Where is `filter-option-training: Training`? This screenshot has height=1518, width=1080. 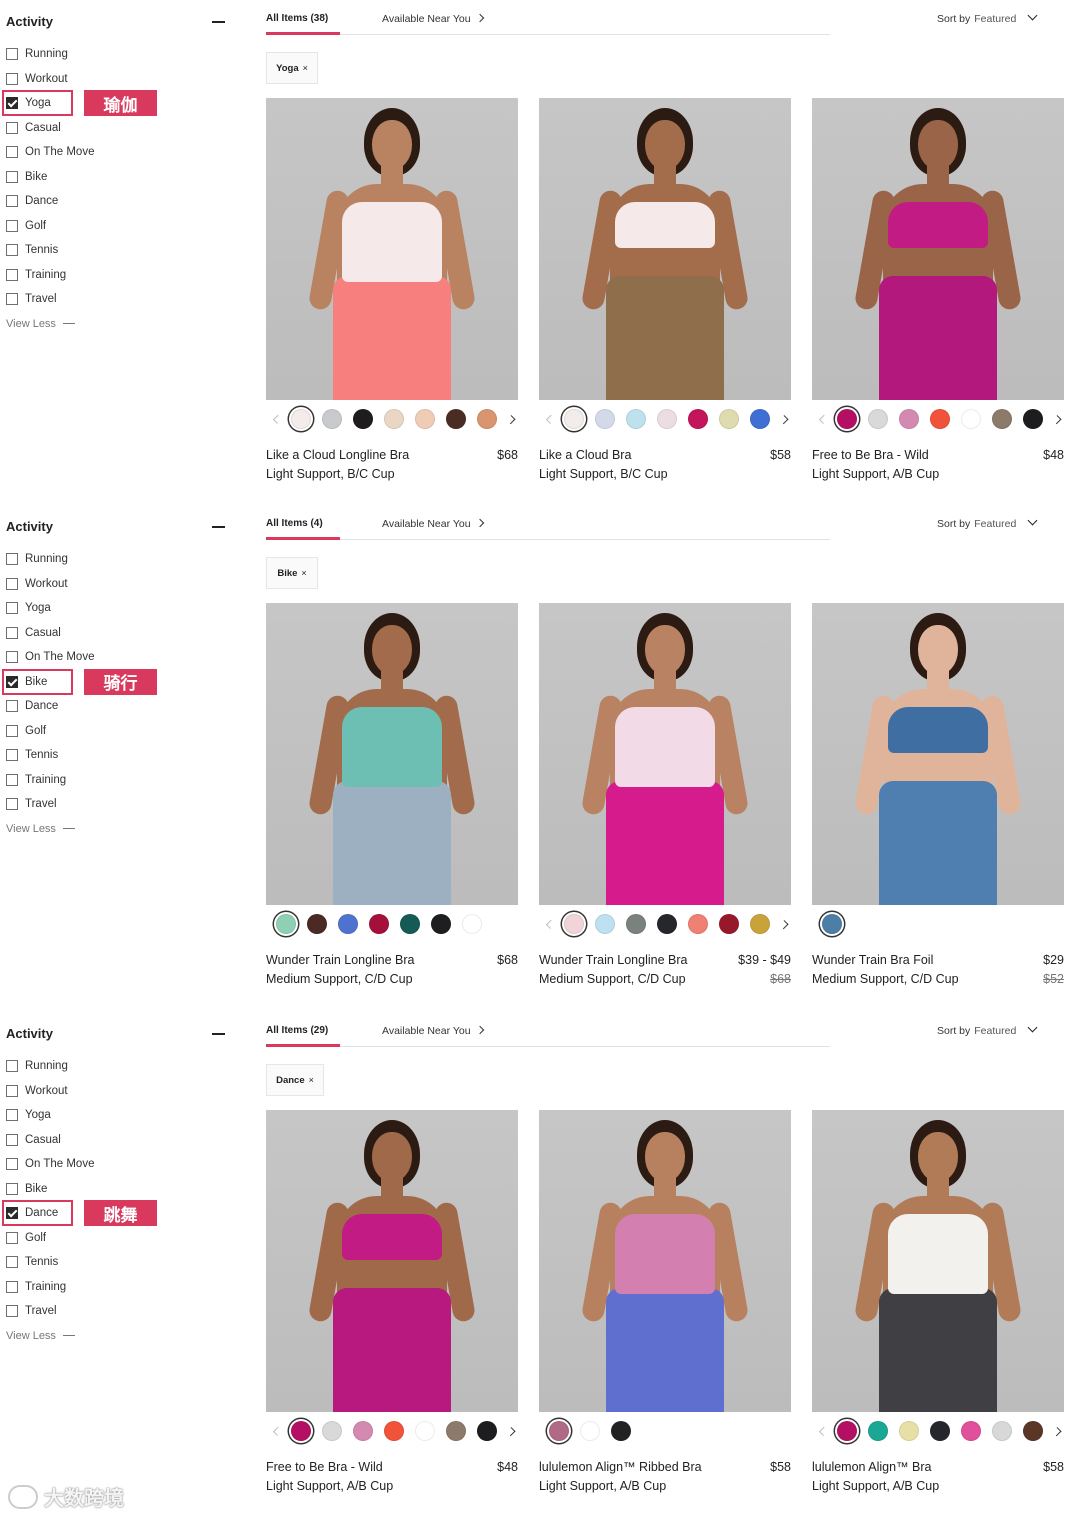
filter-option-training: Training is located at coordinates (36, 275).